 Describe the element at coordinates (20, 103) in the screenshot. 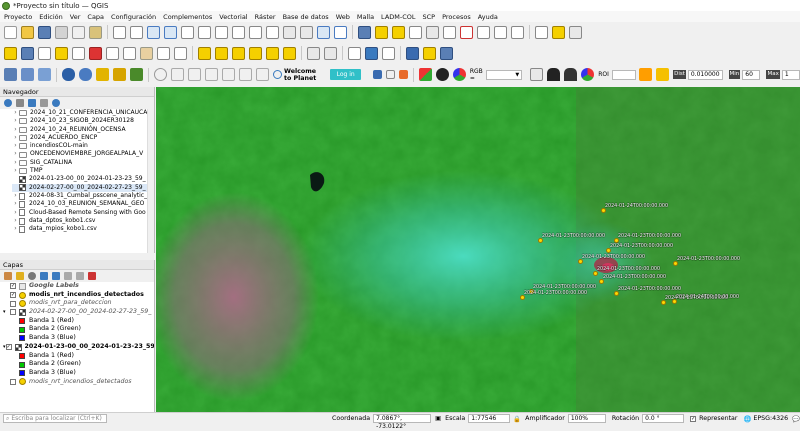

I see `add-layer-icon` at that location.